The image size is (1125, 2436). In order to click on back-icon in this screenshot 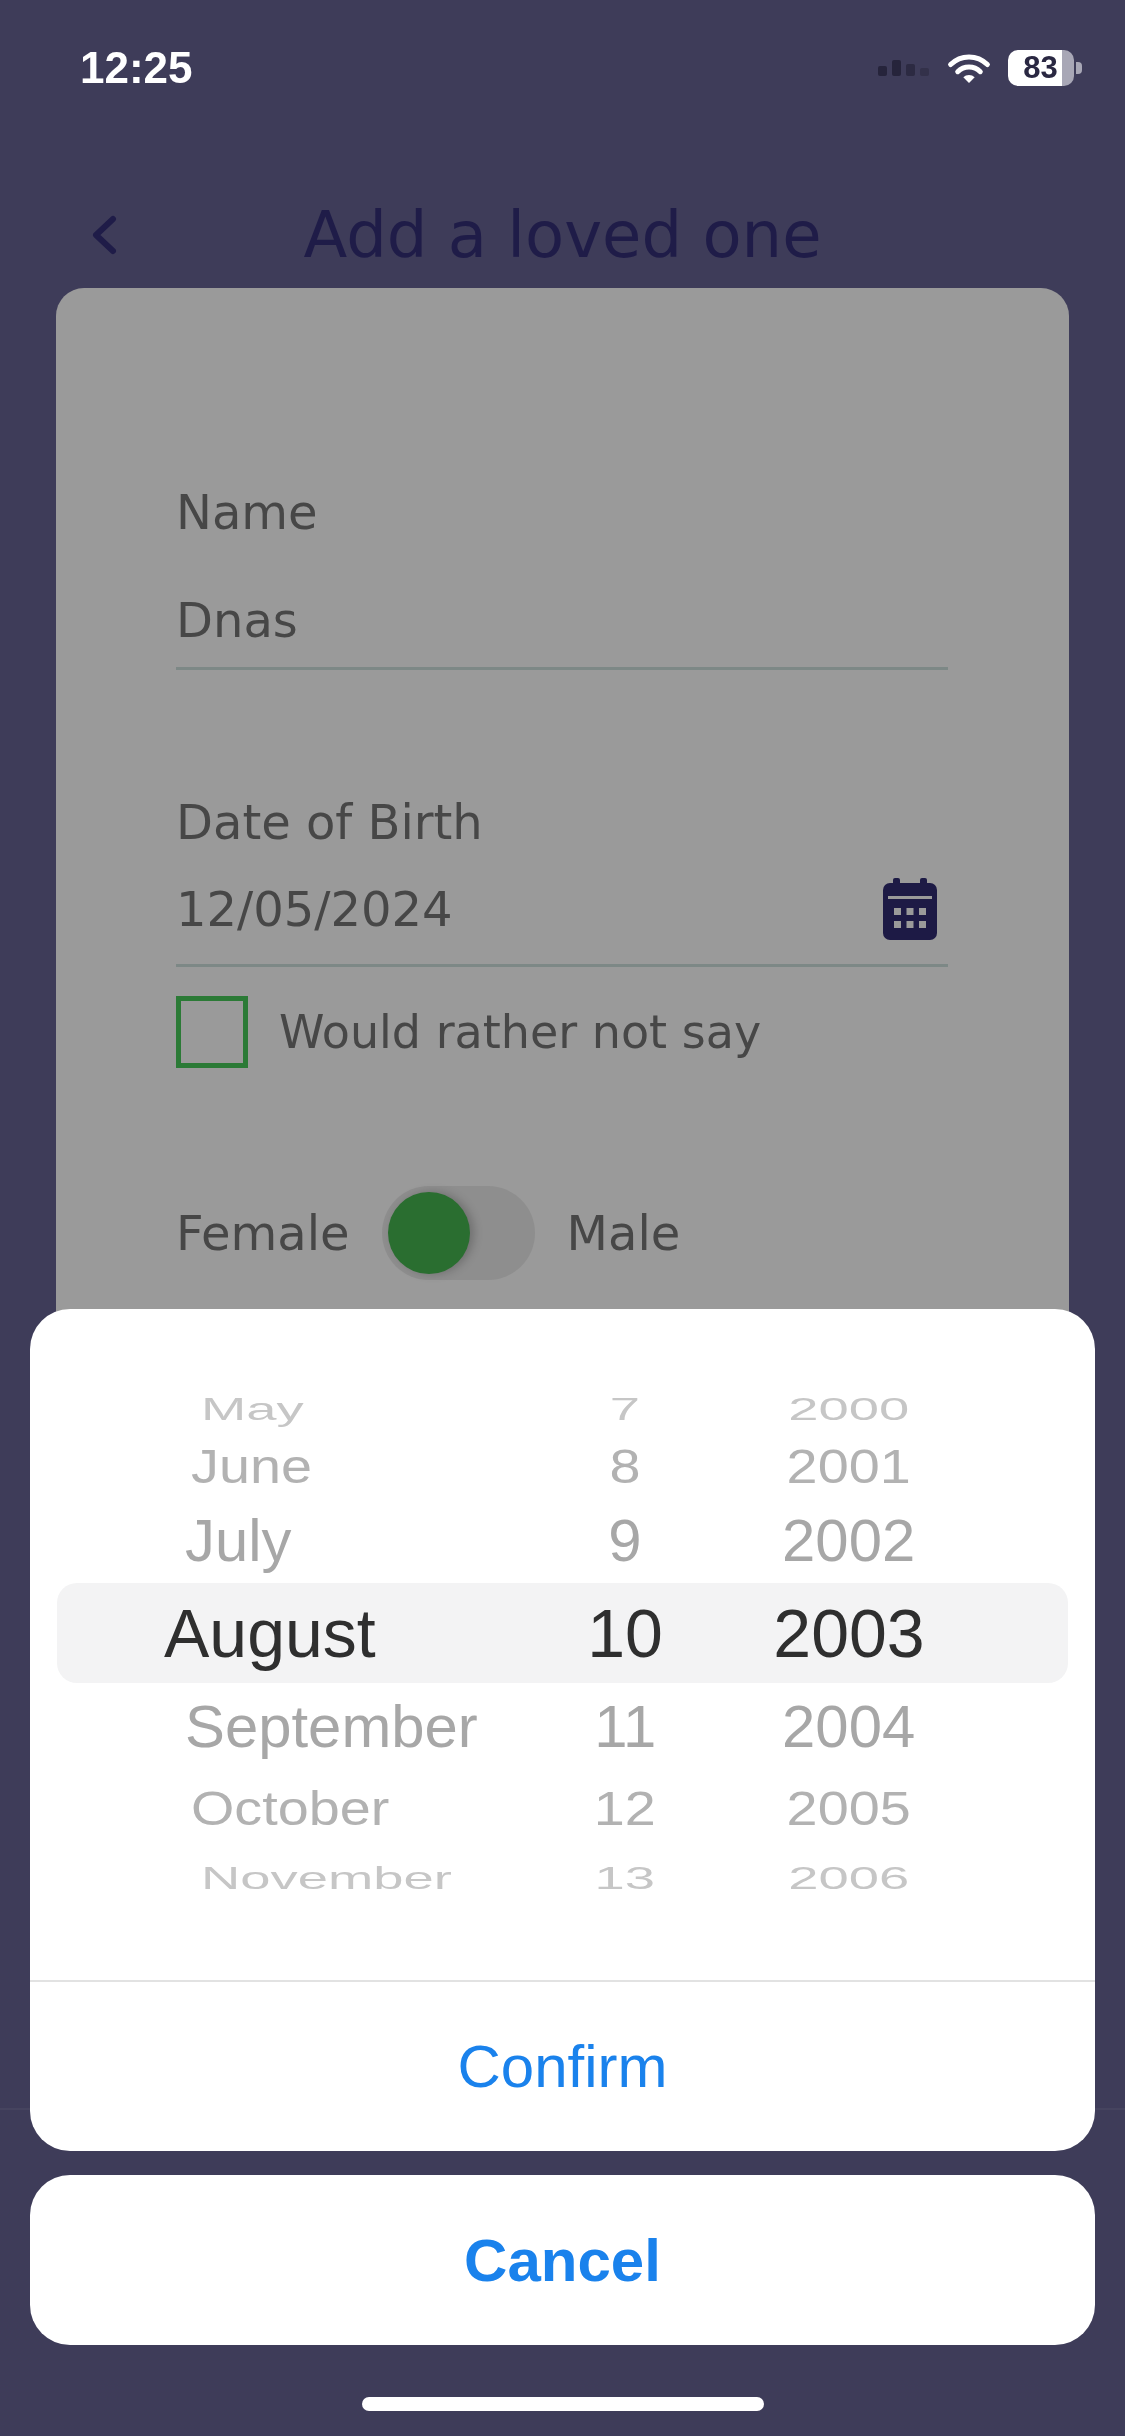, I will do `click(104, 235)`.